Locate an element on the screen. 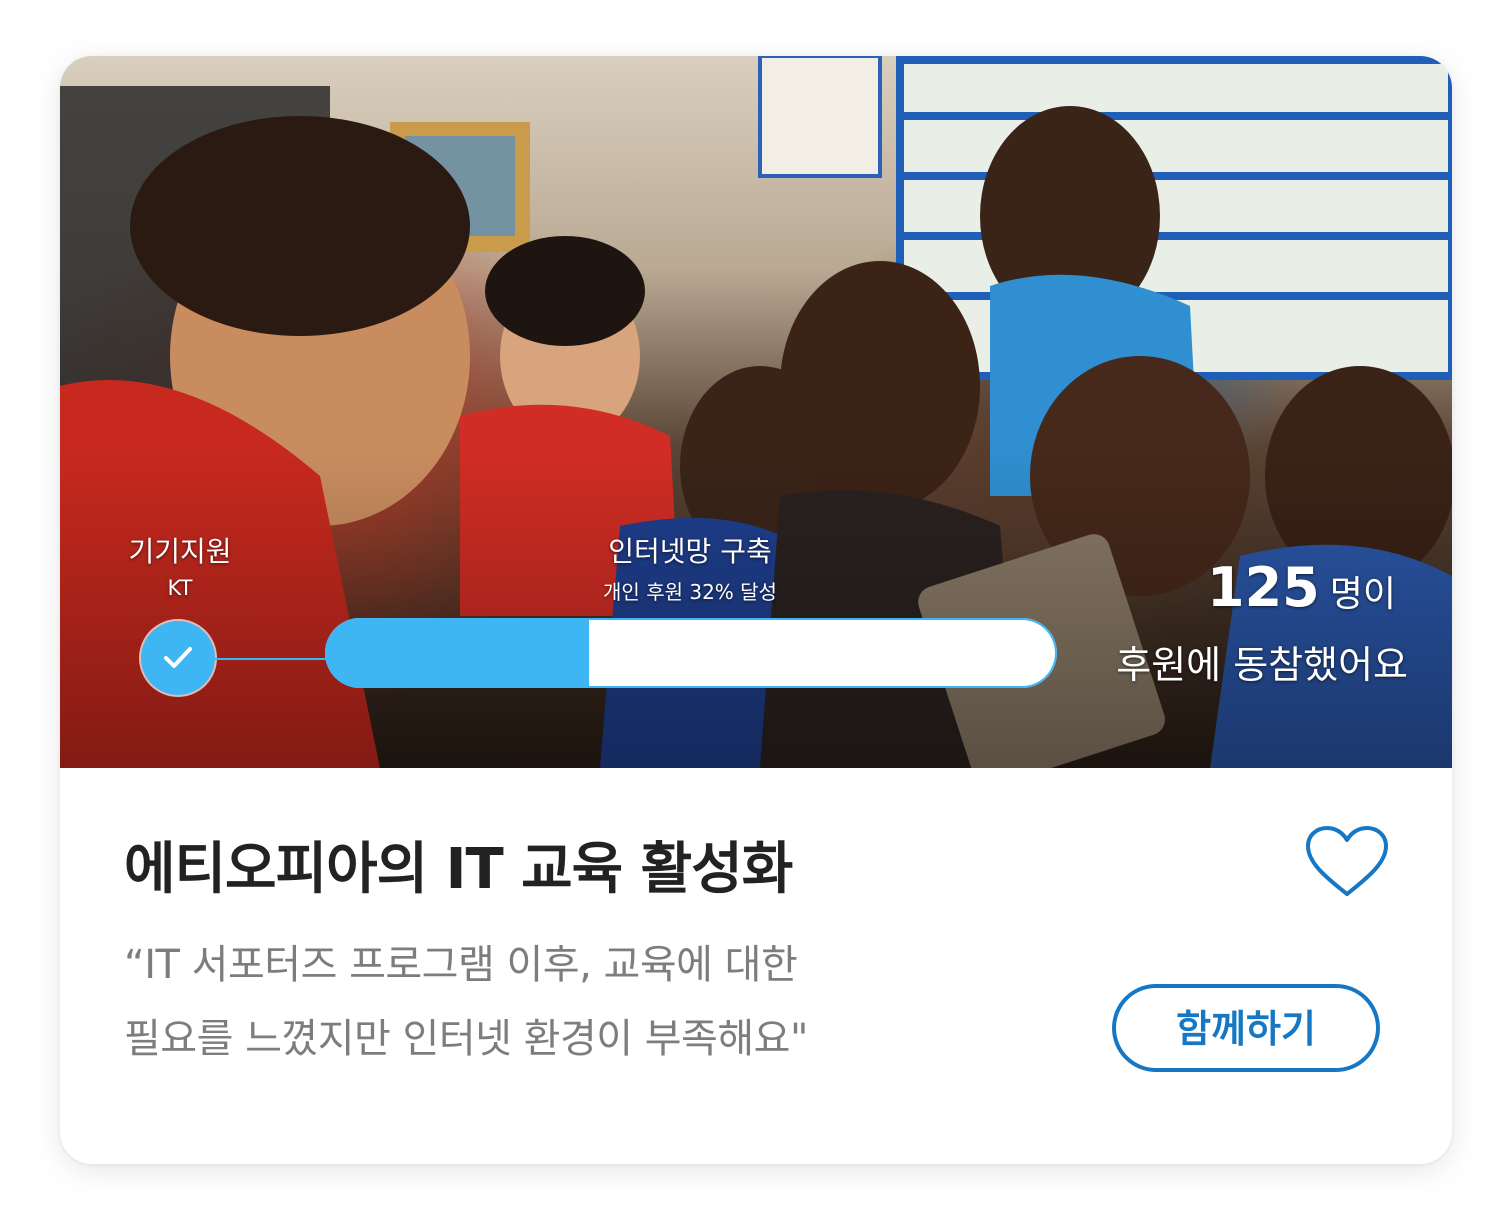 This screenshot has width=1512, height=1228. funding-progress-fill is located at coordinates (457, 653).